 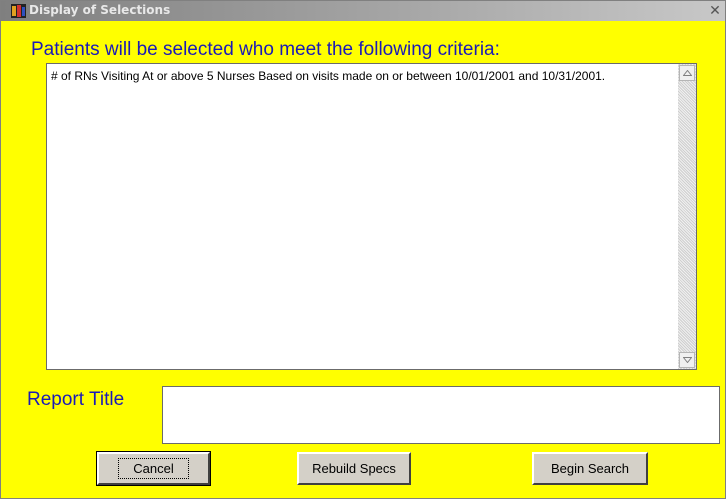 I want to click on window-title: Display of Selections, so click(x=100, y=10).